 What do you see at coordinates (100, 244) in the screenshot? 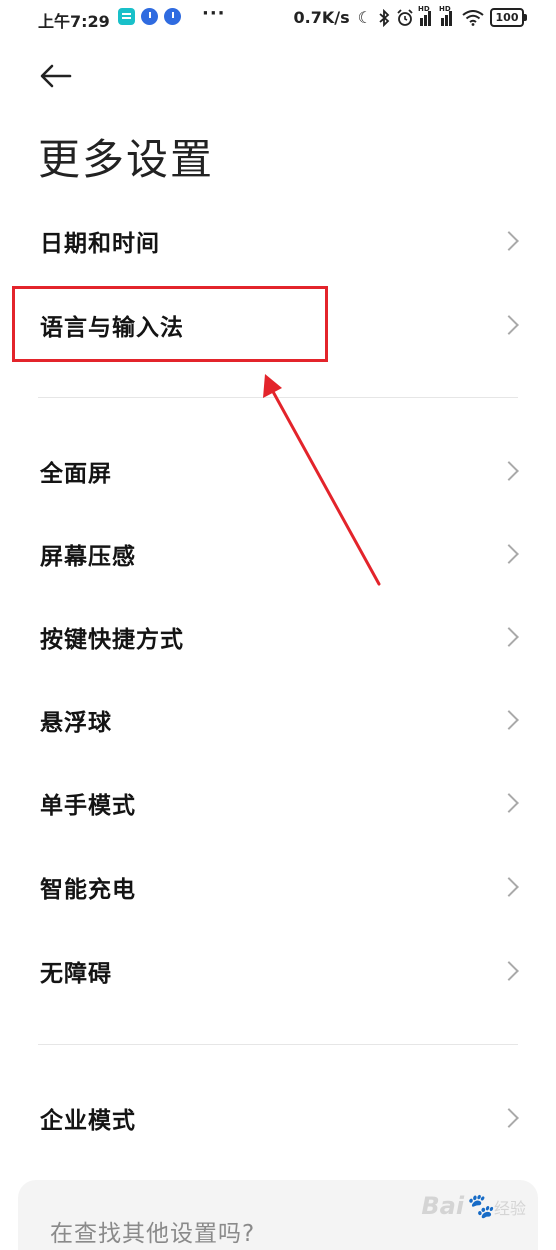
I see `settings-item-label: 日期和时间` at bounding box center [100, 244].